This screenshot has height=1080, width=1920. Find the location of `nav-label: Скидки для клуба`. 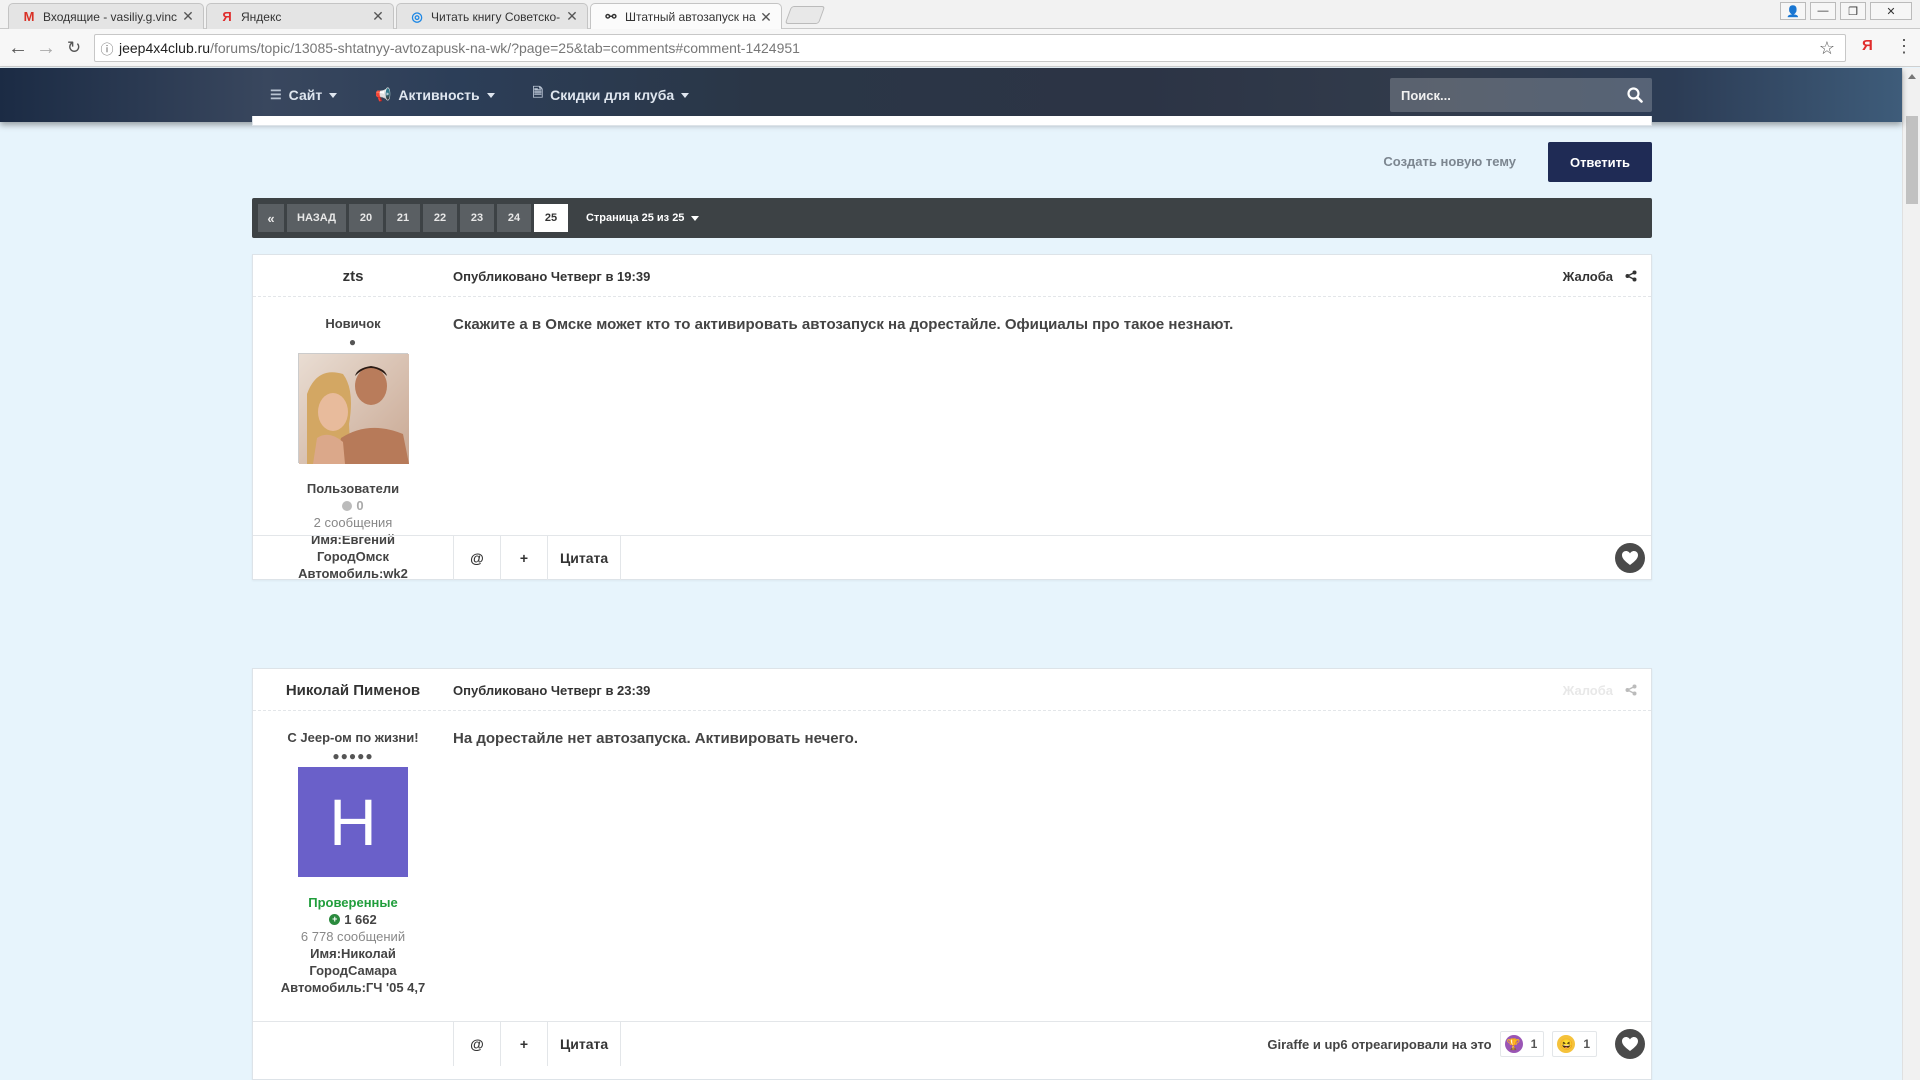

nav-label: Скидки для клуба is located at coordinates (612, 95).